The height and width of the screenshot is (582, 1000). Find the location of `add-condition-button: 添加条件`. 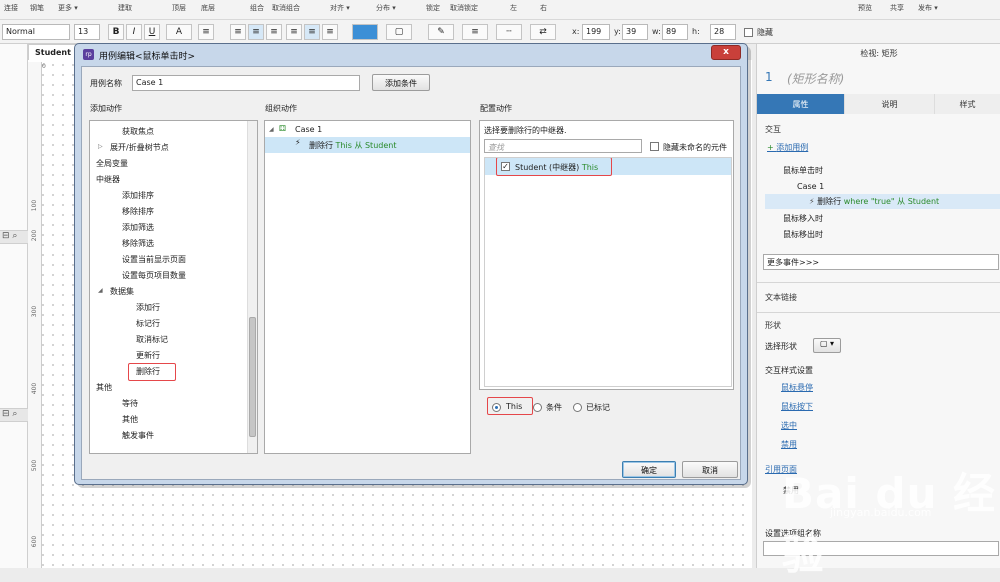

add-condition-button: 添加条件 is located at coordinates (401, 82).